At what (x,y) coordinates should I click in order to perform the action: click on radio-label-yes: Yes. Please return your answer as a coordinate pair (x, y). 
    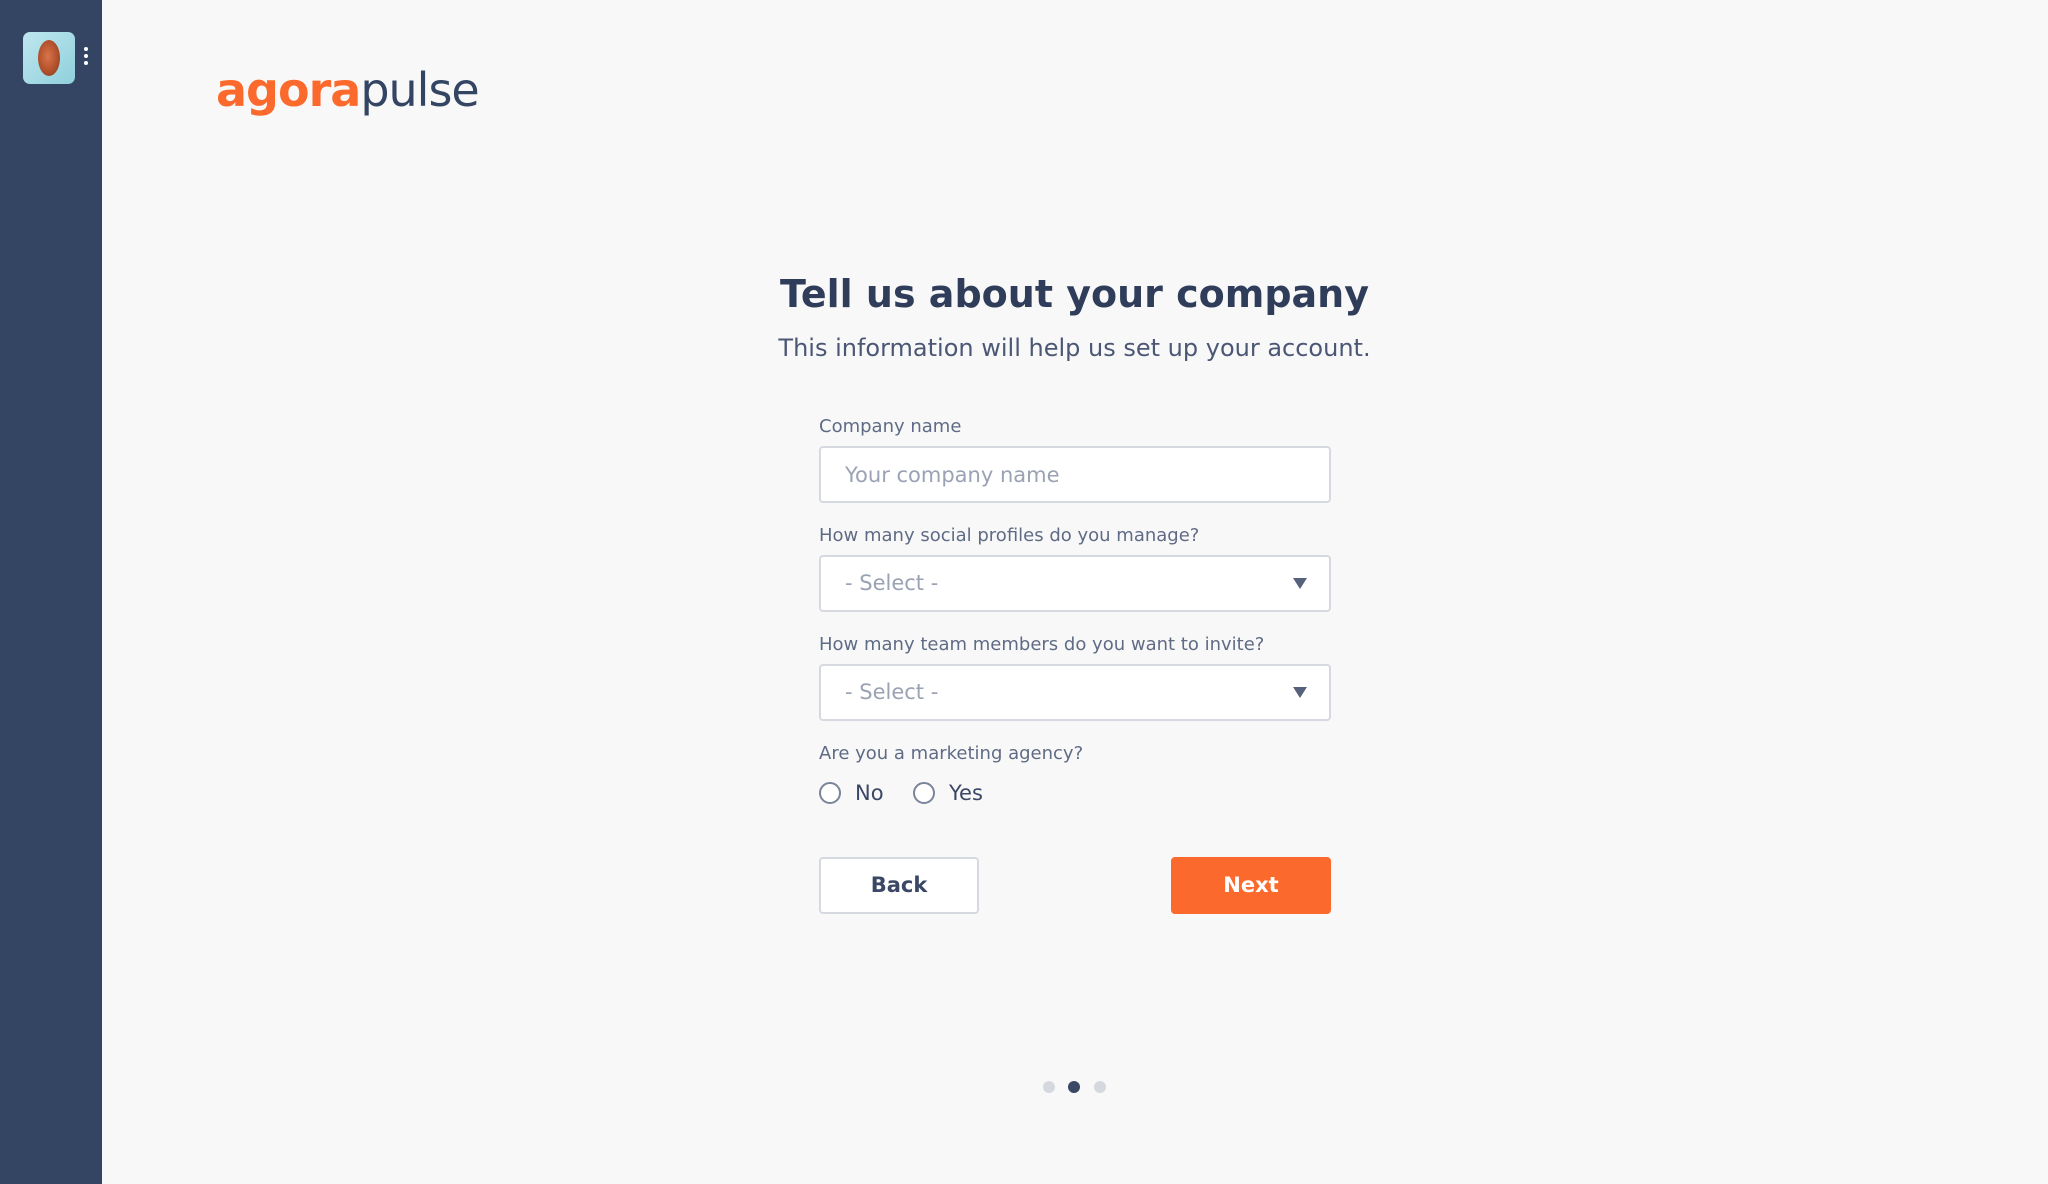
    Looking at the image, I should click on (966, 793).